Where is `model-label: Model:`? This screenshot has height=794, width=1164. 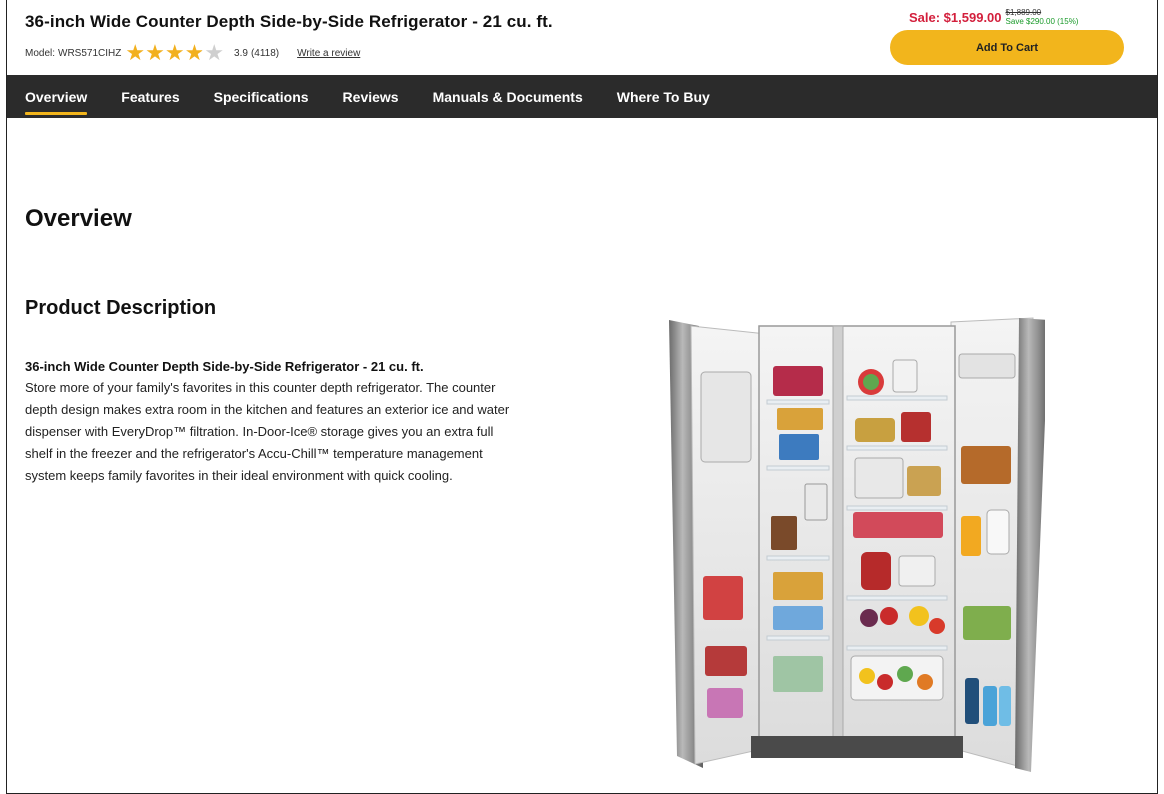
model-label: Model: is located at coordinates (40, 53).